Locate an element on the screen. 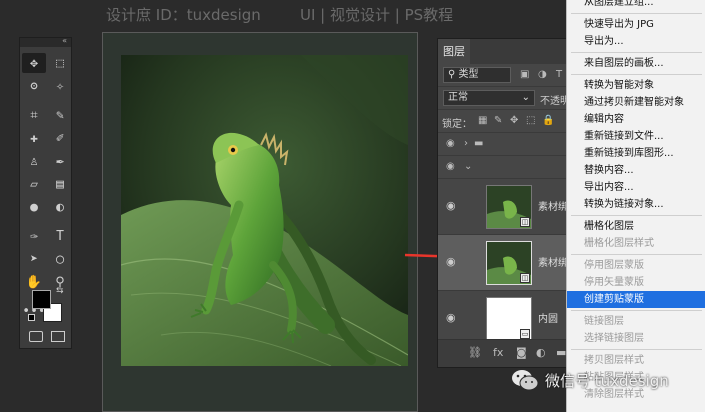 The height and width of the screenshot is (412, 705). folder-icon: ▬ is located at coordinates (479, 143).